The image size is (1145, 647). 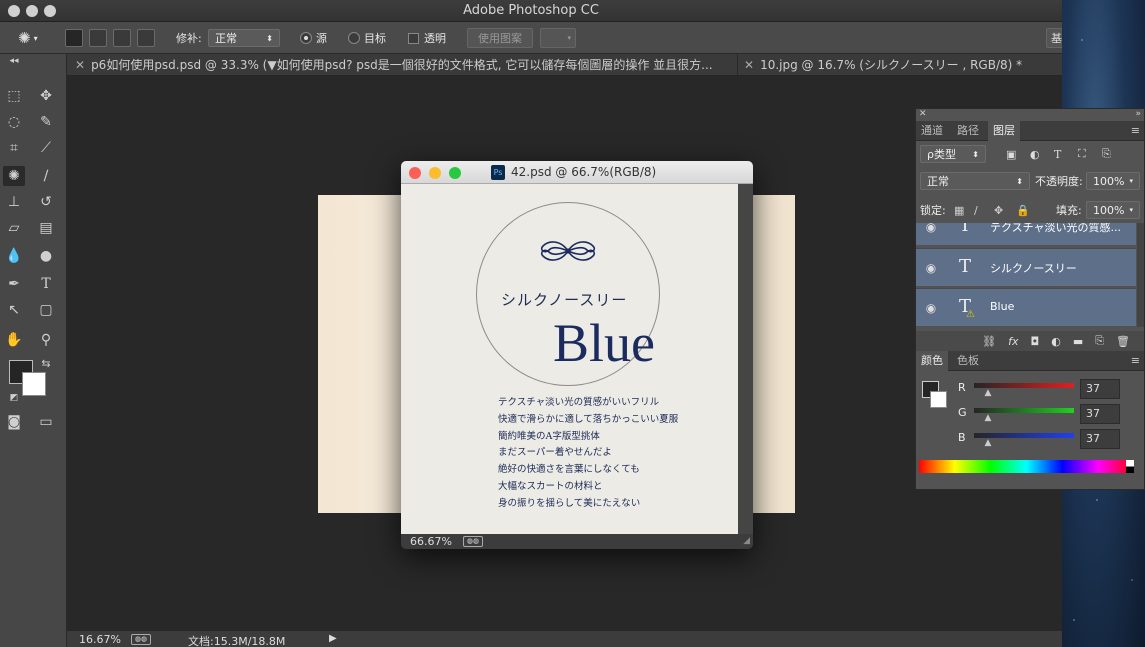 What do you see at coordinates (500, 38) in the screenshot?
I see `use-pattern-button: 使用图案` at bounding box center [500, 38].